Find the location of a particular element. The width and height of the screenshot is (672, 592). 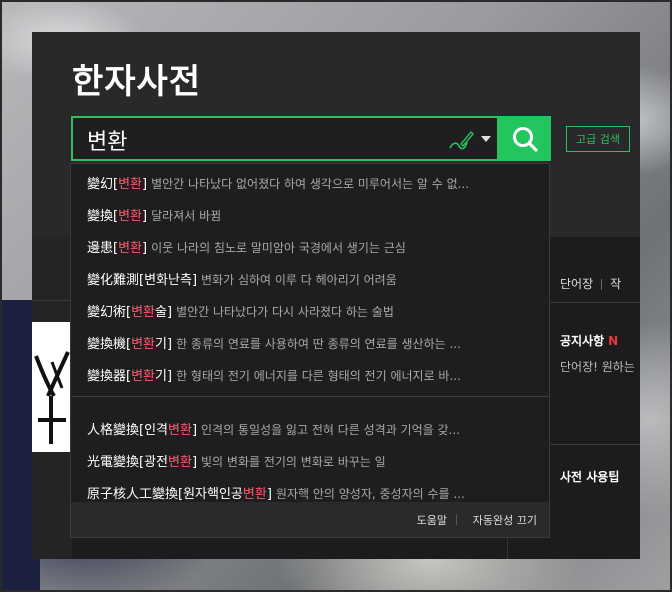

suggestion-hanja: 邊患 is located at coordinates (100, 248).